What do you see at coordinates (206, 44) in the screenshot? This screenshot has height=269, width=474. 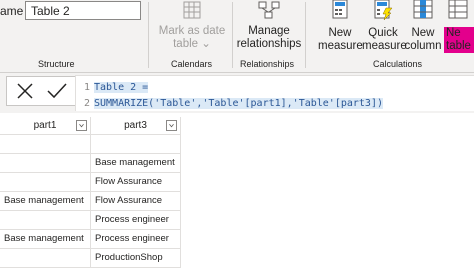 I see `chevron-down-icon: ⌄` at bounding box center [206, 44].